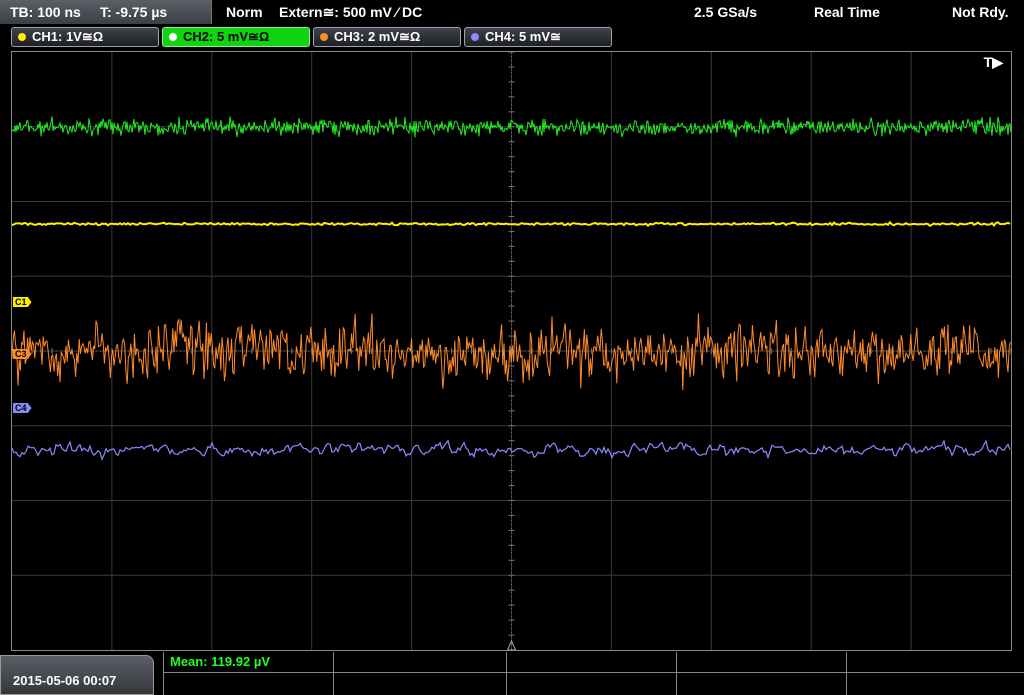 This screenshot has height=695, width=1024. What do you see at coordinates (377, 36) in the screenshot?
I see `tab-ch3-label: CH3: 2 mV≅Ω` at bounding box center [377, 36].